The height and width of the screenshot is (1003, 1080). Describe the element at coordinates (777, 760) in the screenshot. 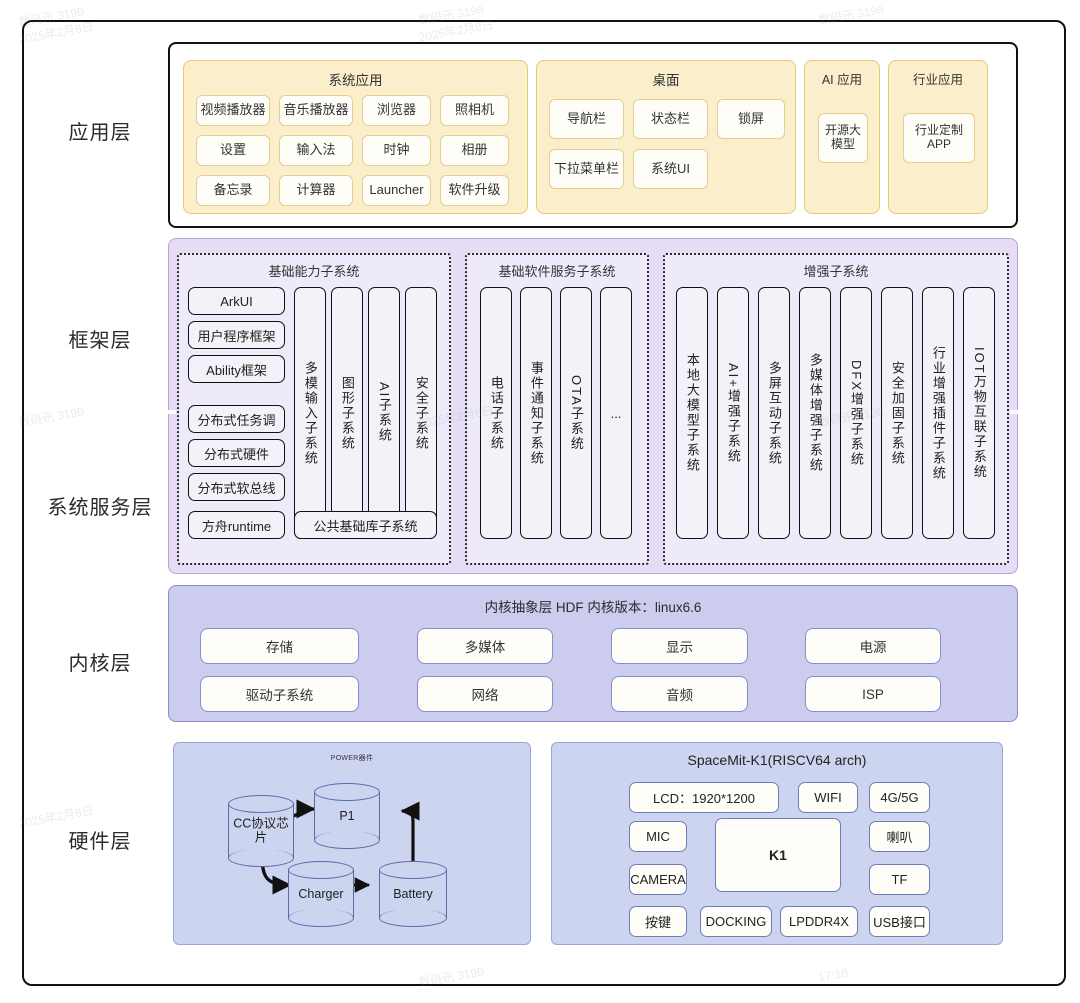

I see `soc-title: SpaceMit-K1(RISCV64 arch)` at that location.